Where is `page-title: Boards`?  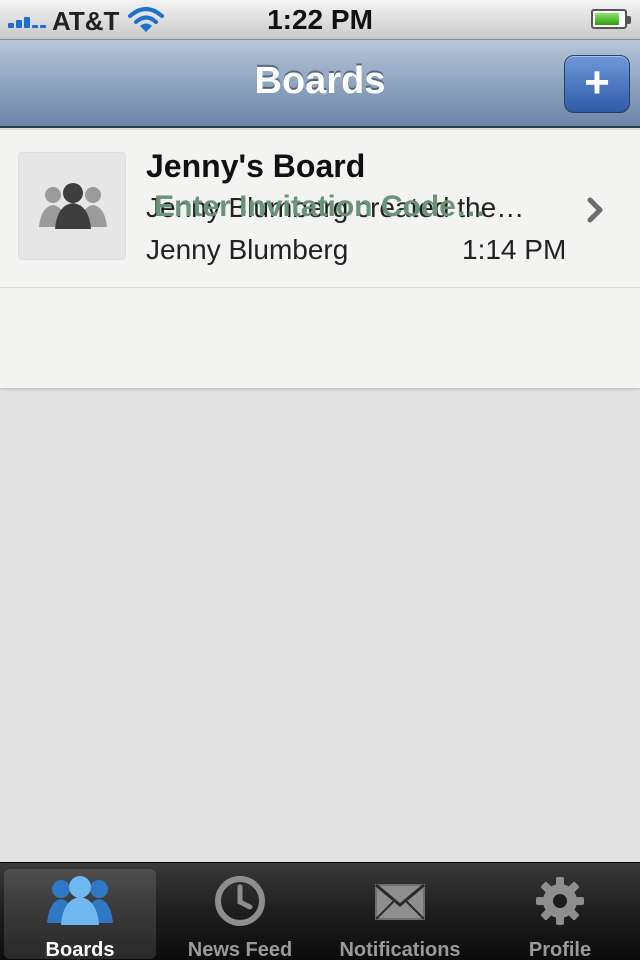
page-title: Boards is located at coordinates (320, 81).